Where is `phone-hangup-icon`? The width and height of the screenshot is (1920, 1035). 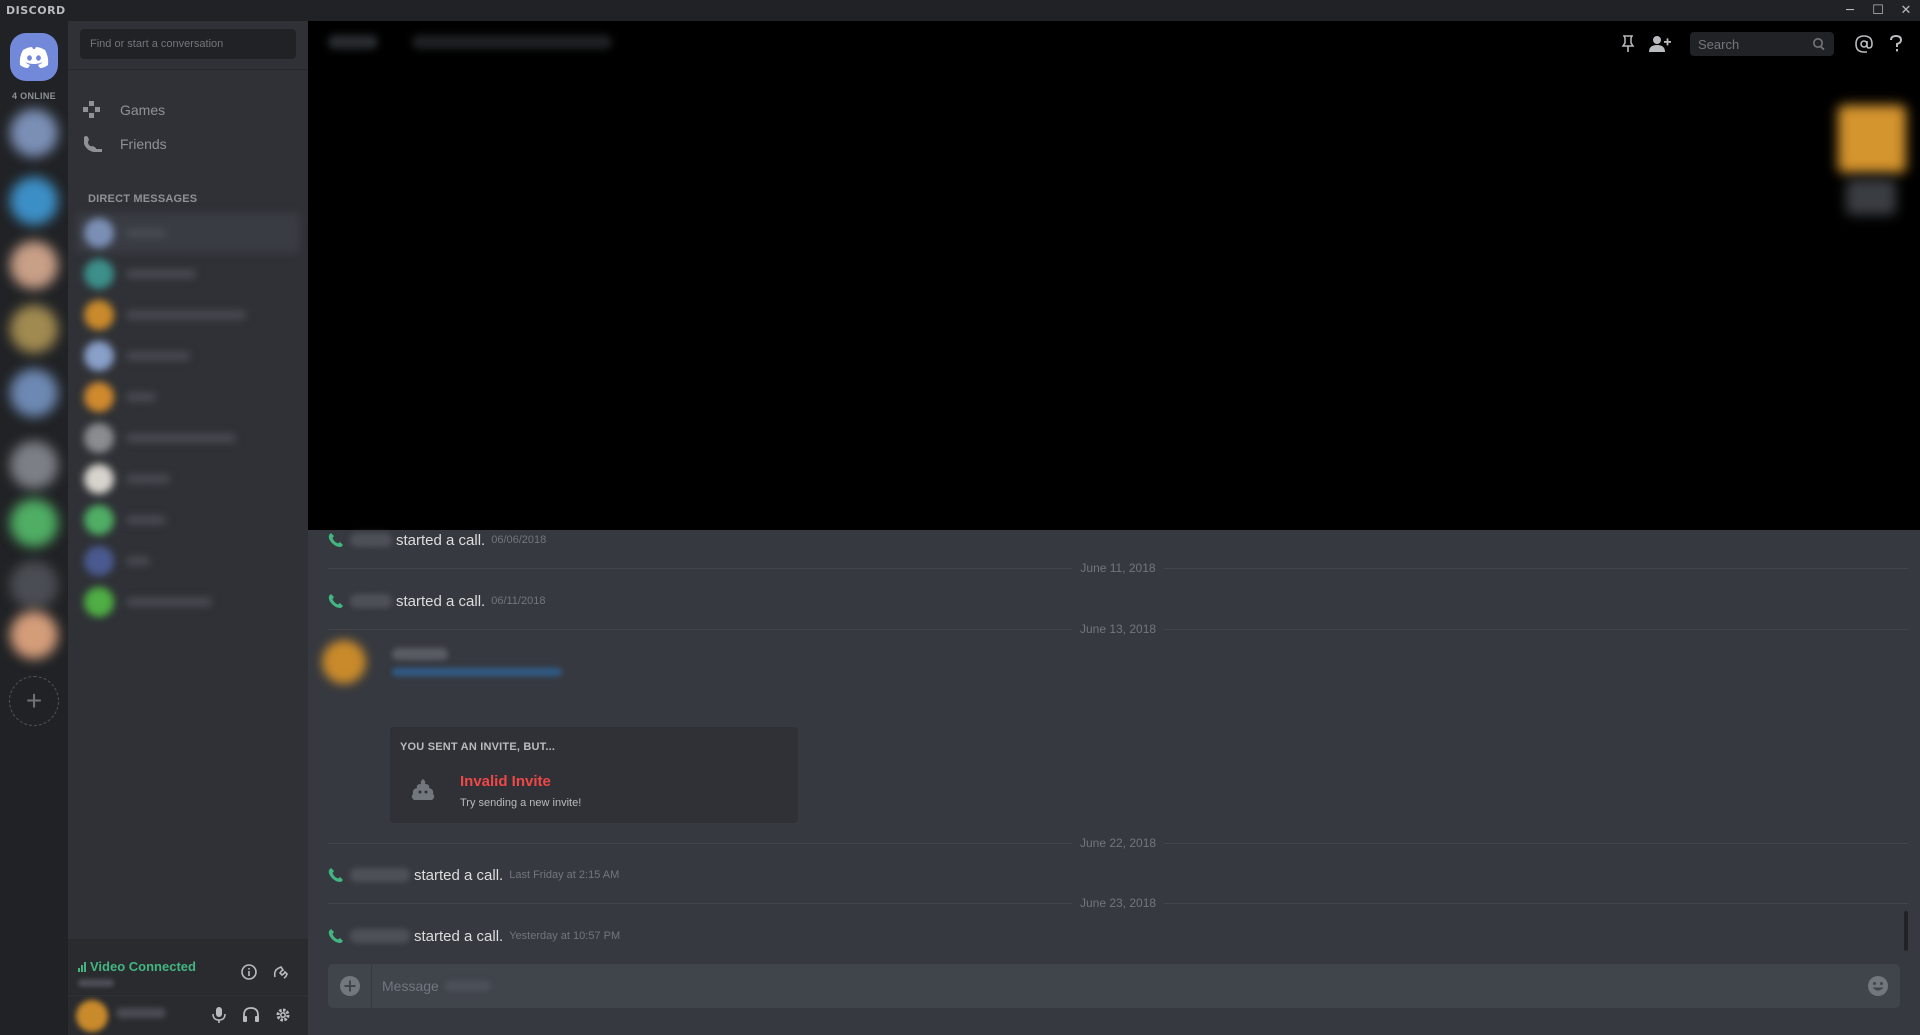
phone-hangup-icon is located at coordinates (280, 972).